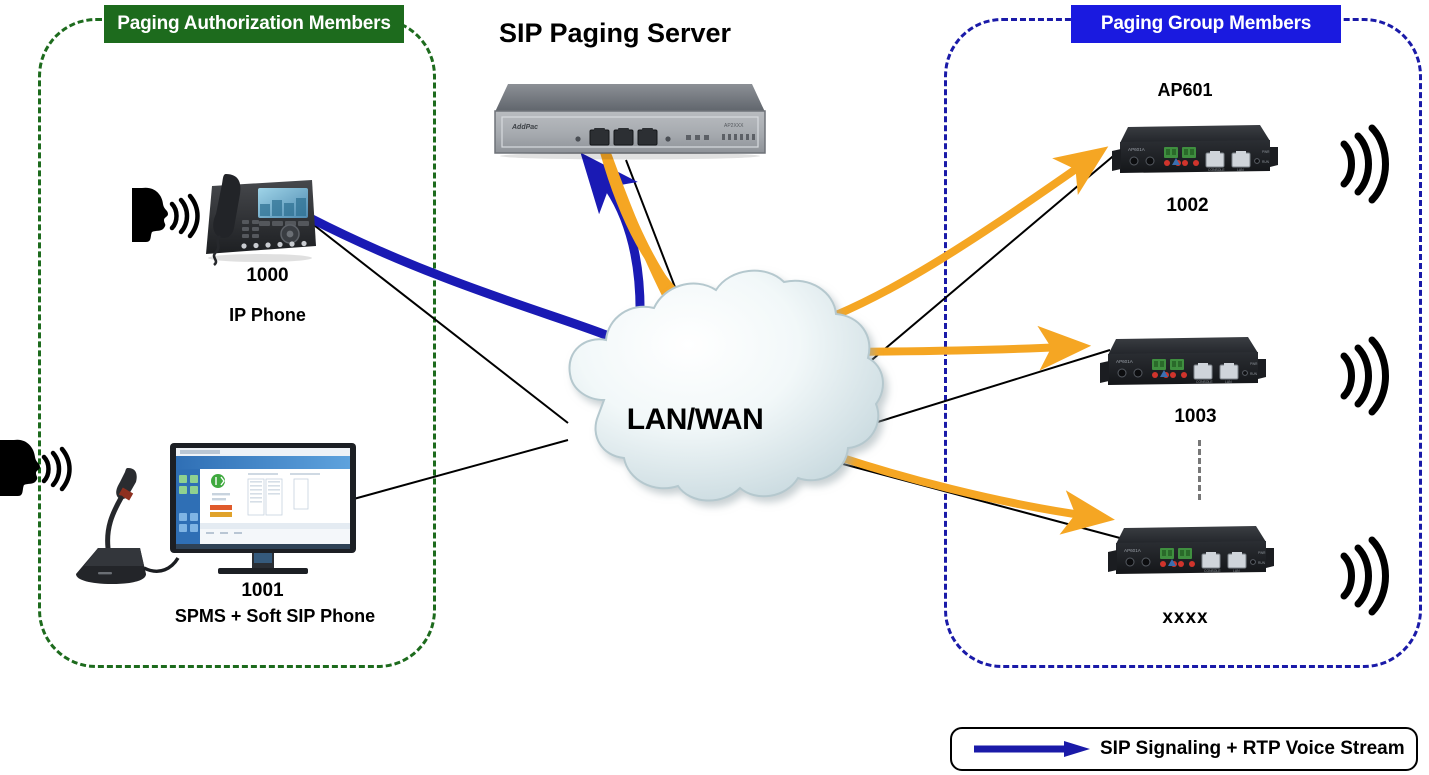 The width and height of the screenshot is (1429, 775). I want to click on endpoint-top-extension: 1002, so click(1187, 205).